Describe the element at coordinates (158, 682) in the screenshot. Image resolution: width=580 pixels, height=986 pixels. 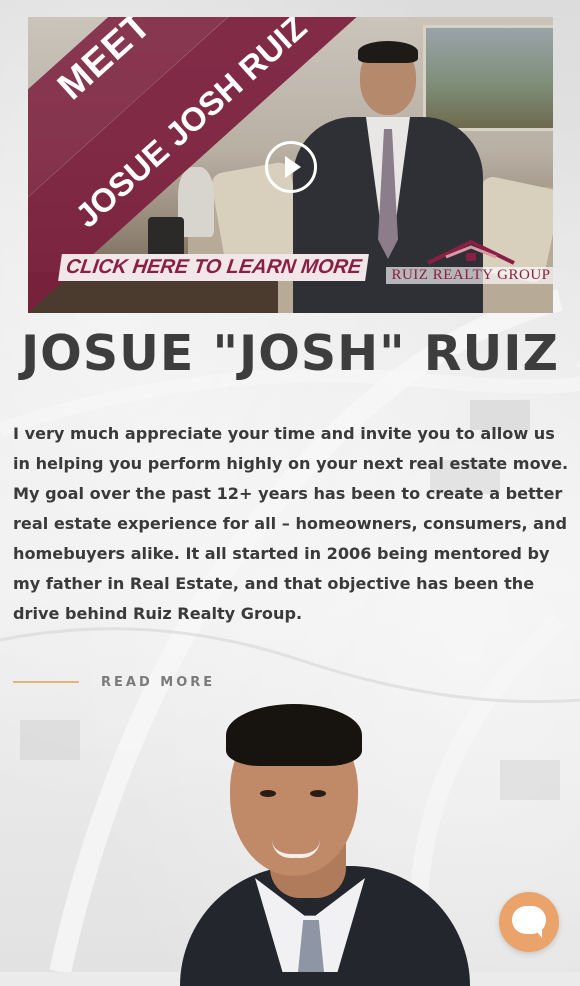
I see `read-more-label: READ MORE` at that location.